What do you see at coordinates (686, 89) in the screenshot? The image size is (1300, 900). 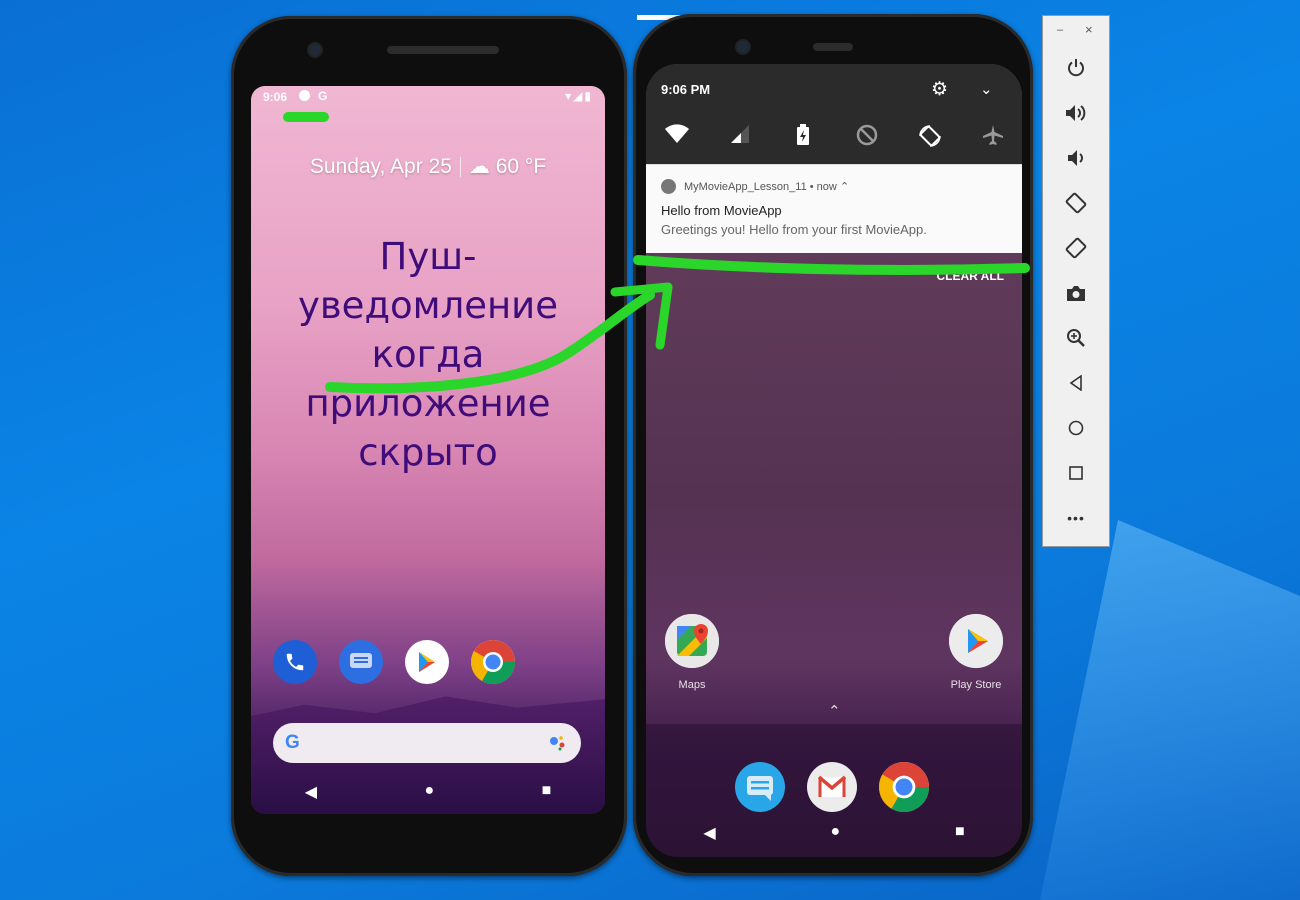 I see `status-time: 9:06 PM` at bounding box center [686, 89].